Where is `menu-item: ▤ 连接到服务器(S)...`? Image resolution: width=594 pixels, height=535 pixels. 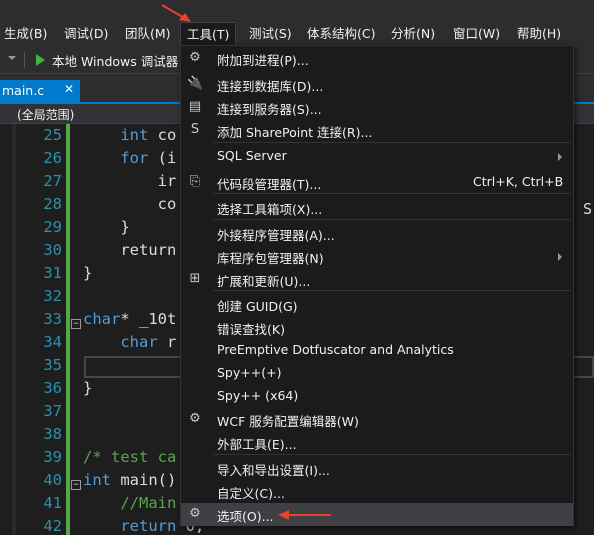
menu-item: ▤ 连接到服务器(S)... is located at coordinates (377, 107).